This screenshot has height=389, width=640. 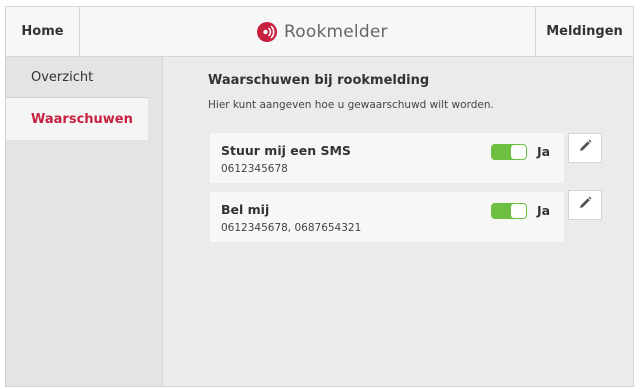 I want to click on sms-toggle, so click(x=509, y=152).